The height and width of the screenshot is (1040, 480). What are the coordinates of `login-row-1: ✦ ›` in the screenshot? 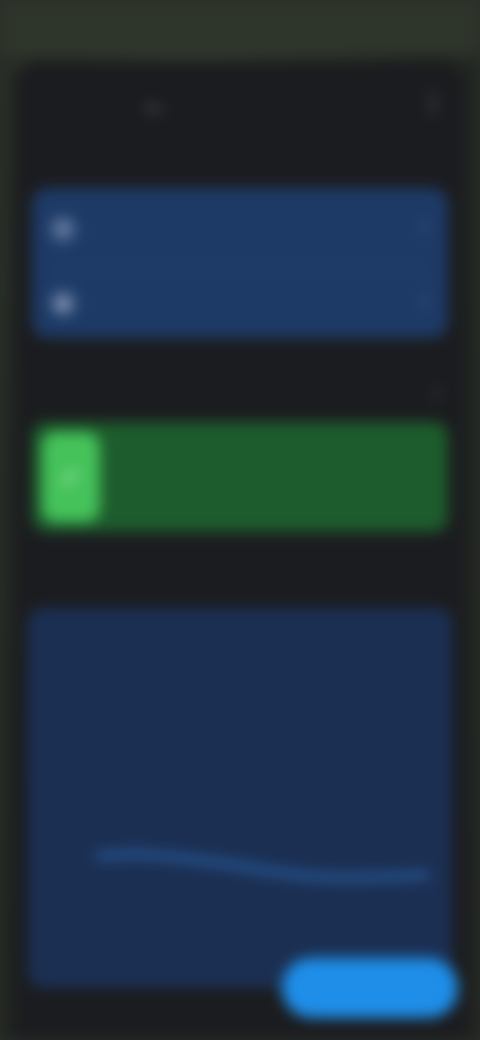 It's located at (240, 229).